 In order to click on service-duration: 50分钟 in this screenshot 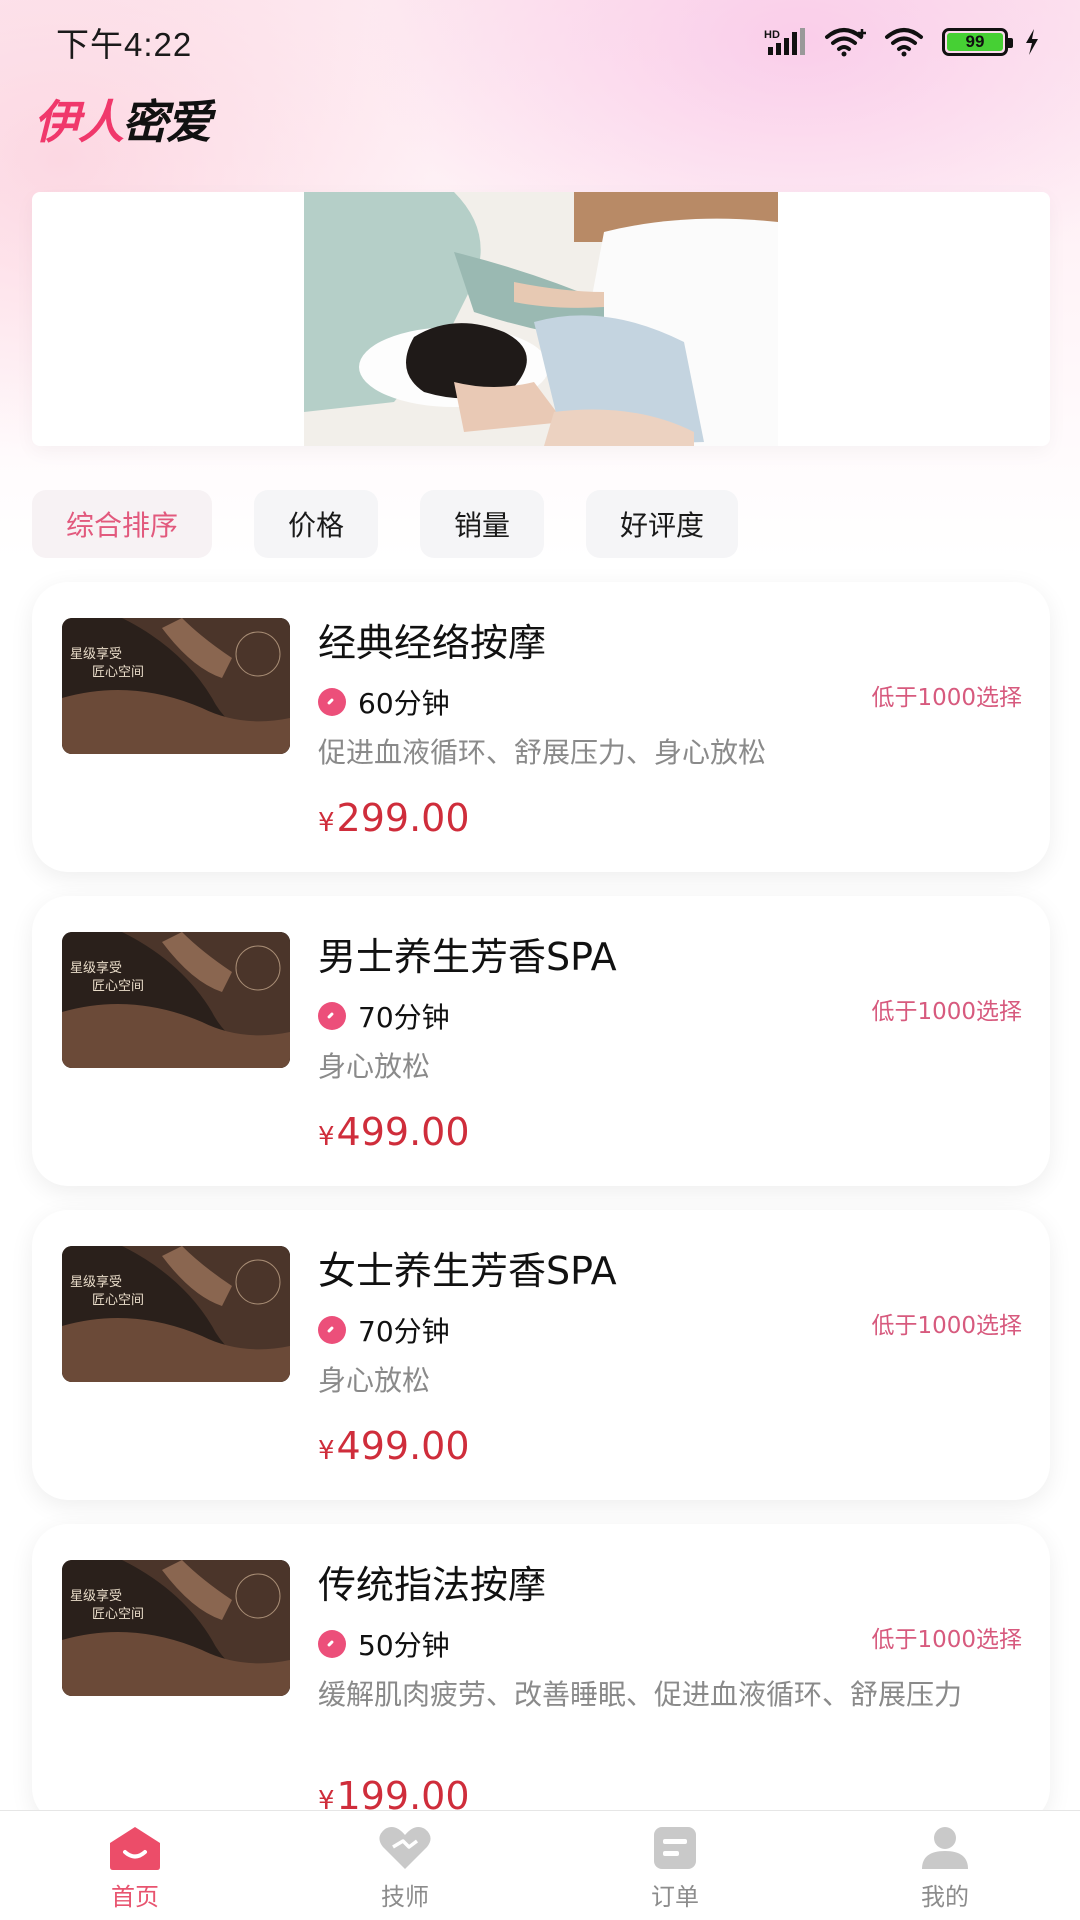, I will do `click(384, 1644)`.